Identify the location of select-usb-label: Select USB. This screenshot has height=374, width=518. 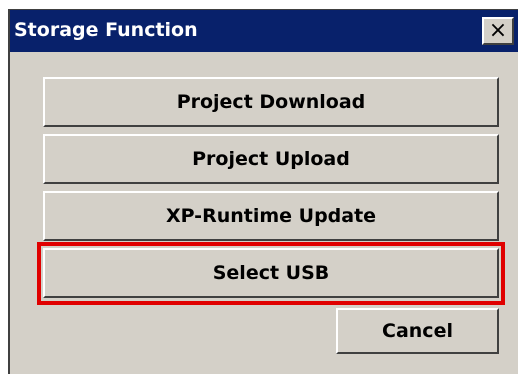
(271, 273).